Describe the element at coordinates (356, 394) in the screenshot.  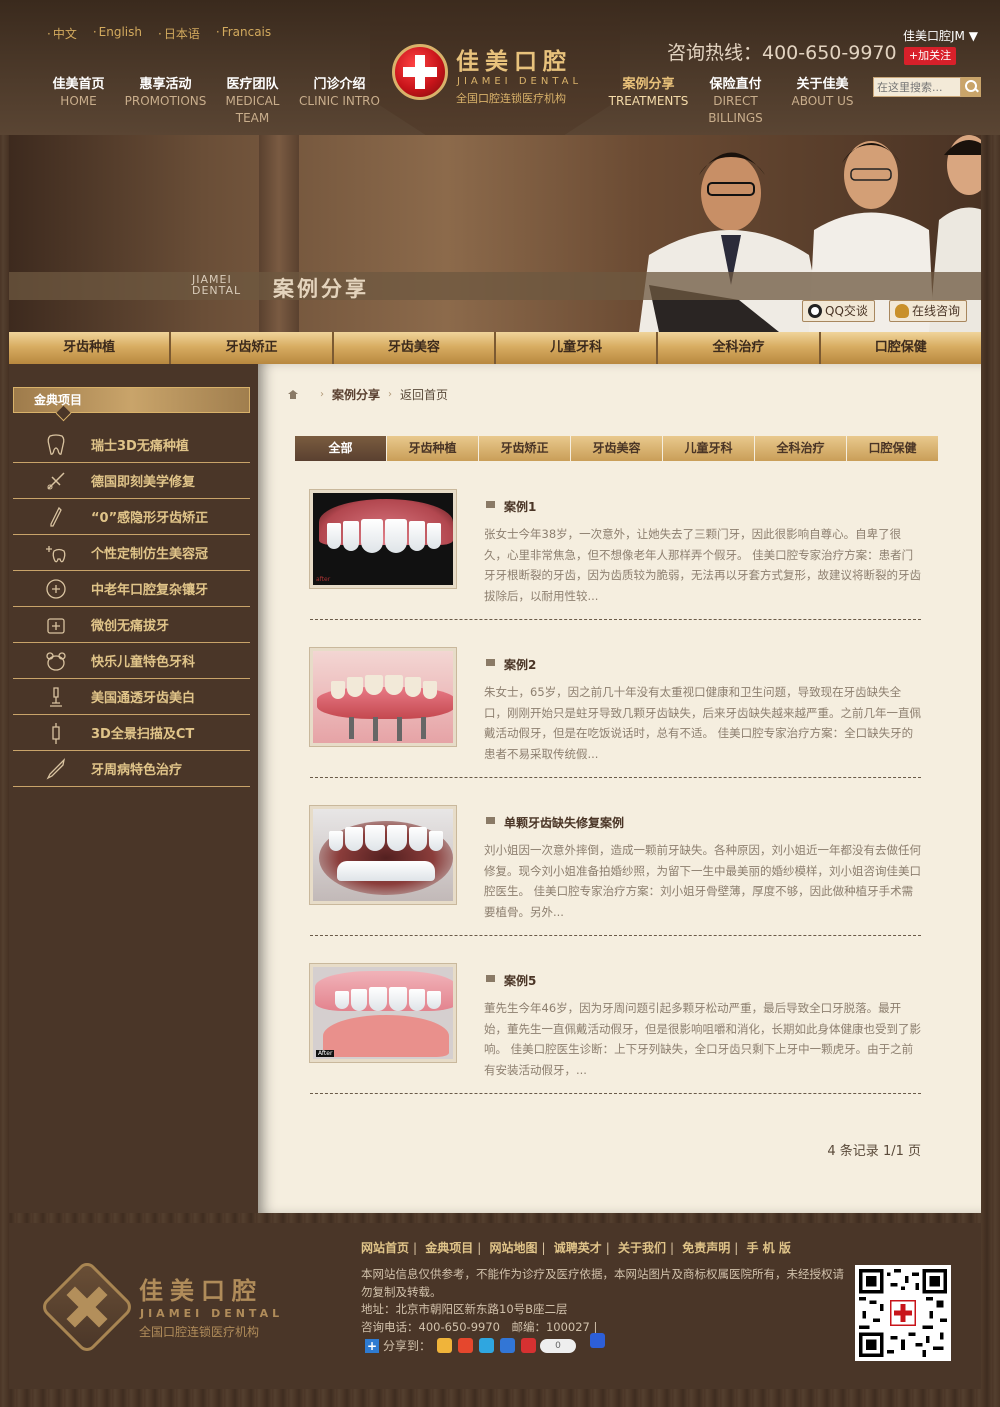
I see `breadcrumb-current: 案例分享` at that location.